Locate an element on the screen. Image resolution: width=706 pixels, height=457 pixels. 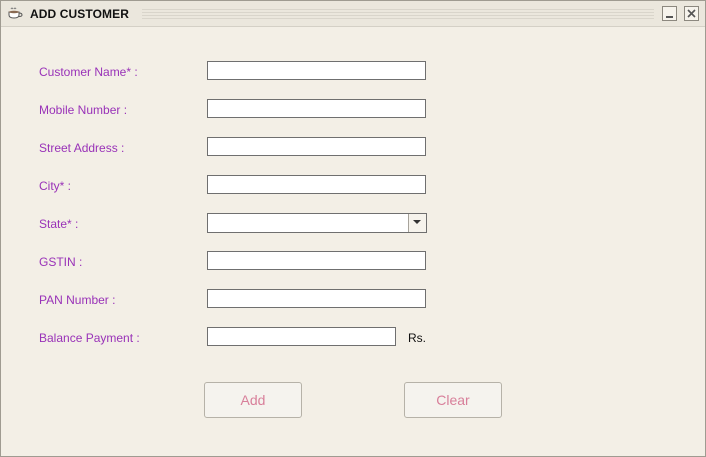
mobile-number-input is located at coordinates (316, 108).